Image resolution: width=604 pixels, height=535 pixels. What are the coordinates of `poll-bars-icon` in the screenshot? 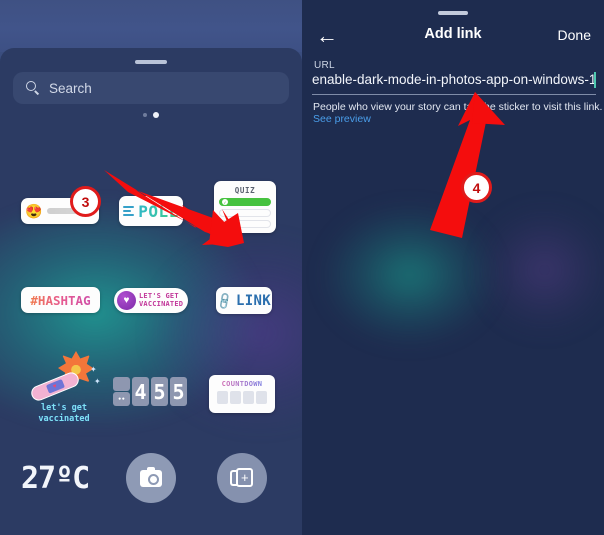 It's located at (129, 211).